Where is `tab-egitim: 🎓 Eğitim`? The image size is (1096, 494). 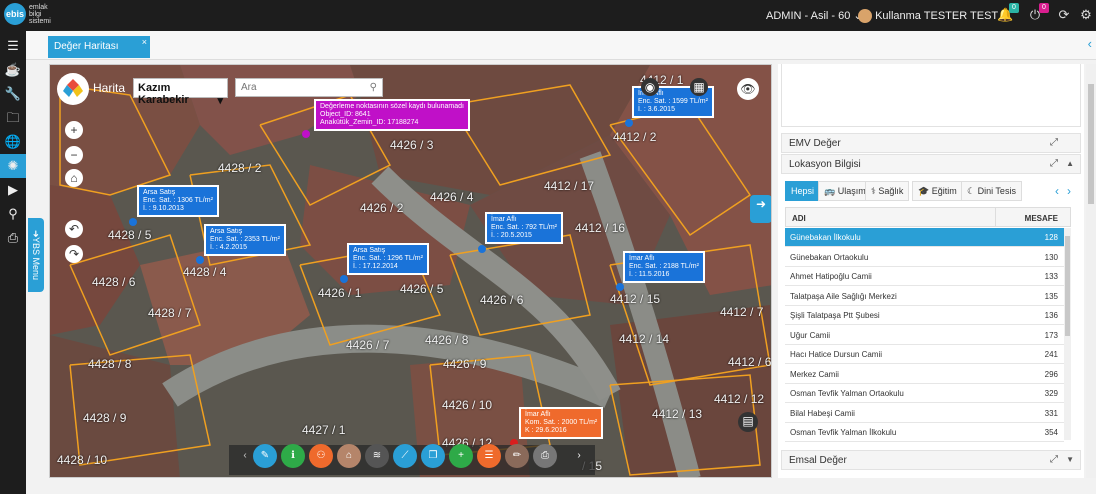
tab-egitim: 🎓 Eğitim is located at coordinates (937, 191).